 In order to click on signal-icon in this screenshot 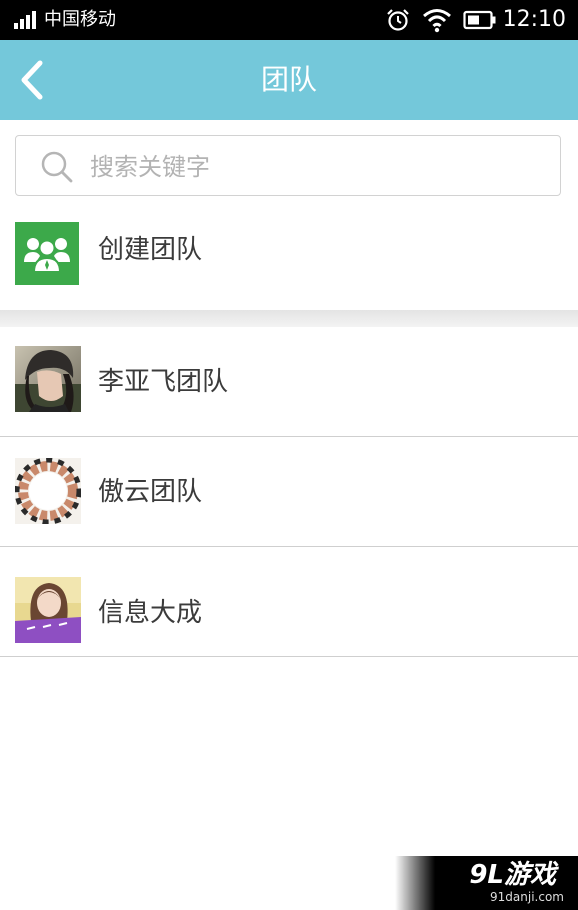, I will do `click(26, 20)`.